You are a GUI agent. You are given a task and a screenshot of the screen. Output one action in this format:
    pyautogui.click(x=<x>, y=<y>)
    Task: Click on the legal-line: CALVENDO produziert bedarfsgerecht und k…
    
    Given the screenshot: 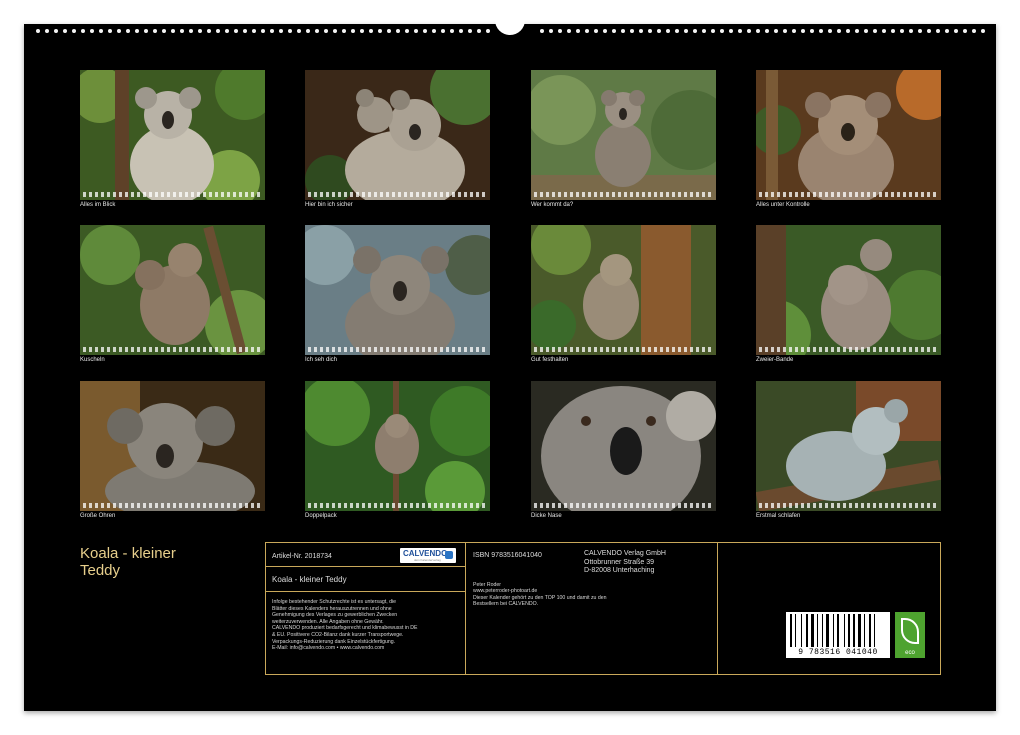 What is the action you would take?
    pyautogui.click(x=345, y=628)
    